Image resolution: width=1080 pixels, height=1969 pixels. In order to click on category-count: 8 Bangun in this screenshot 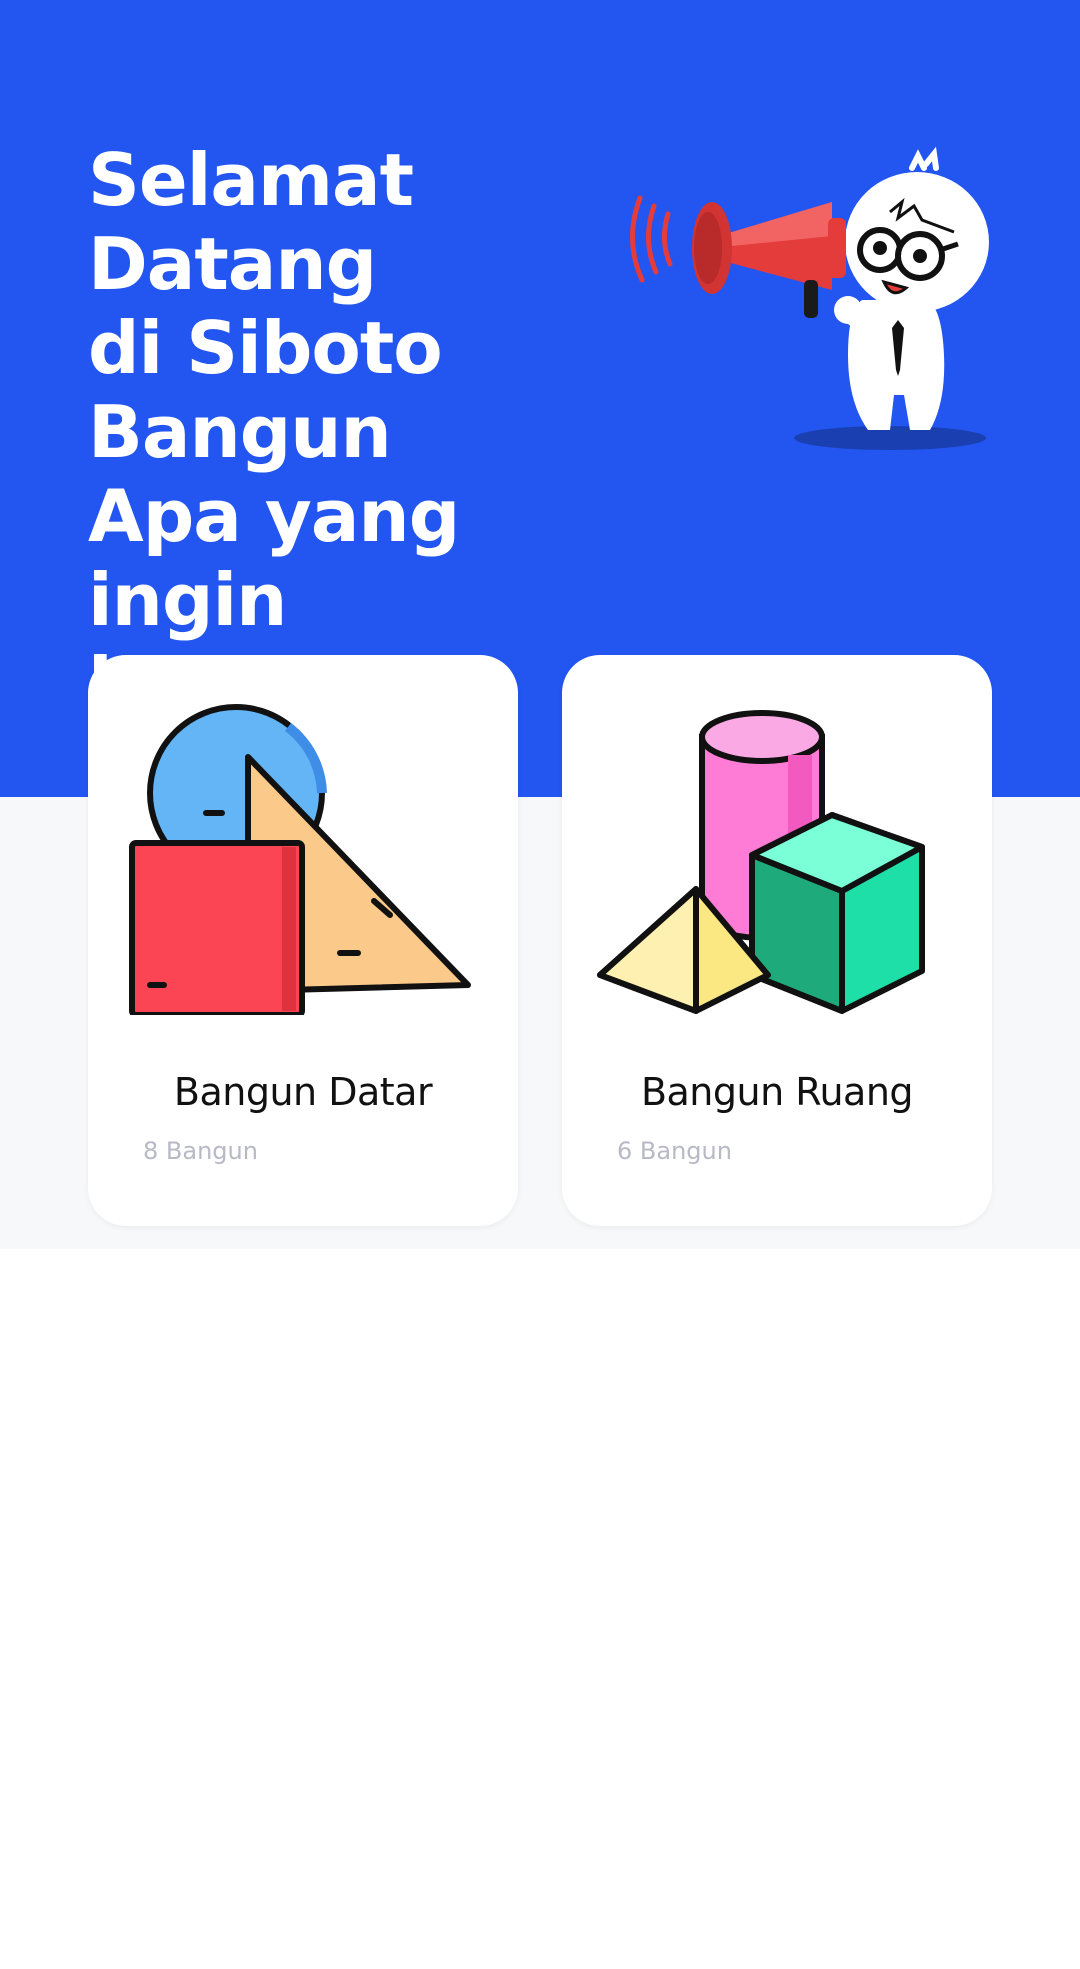, I will do `click(200, 1151)`.